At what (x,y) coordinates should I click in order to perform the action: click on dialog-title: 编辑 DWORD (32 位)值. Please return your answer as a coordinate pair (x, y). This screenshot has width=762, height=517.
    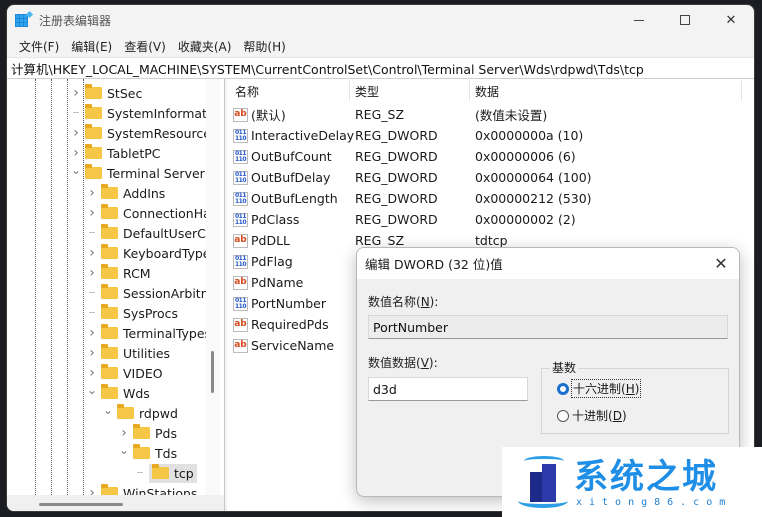
    Looking at the image, I should click on (434, 264).